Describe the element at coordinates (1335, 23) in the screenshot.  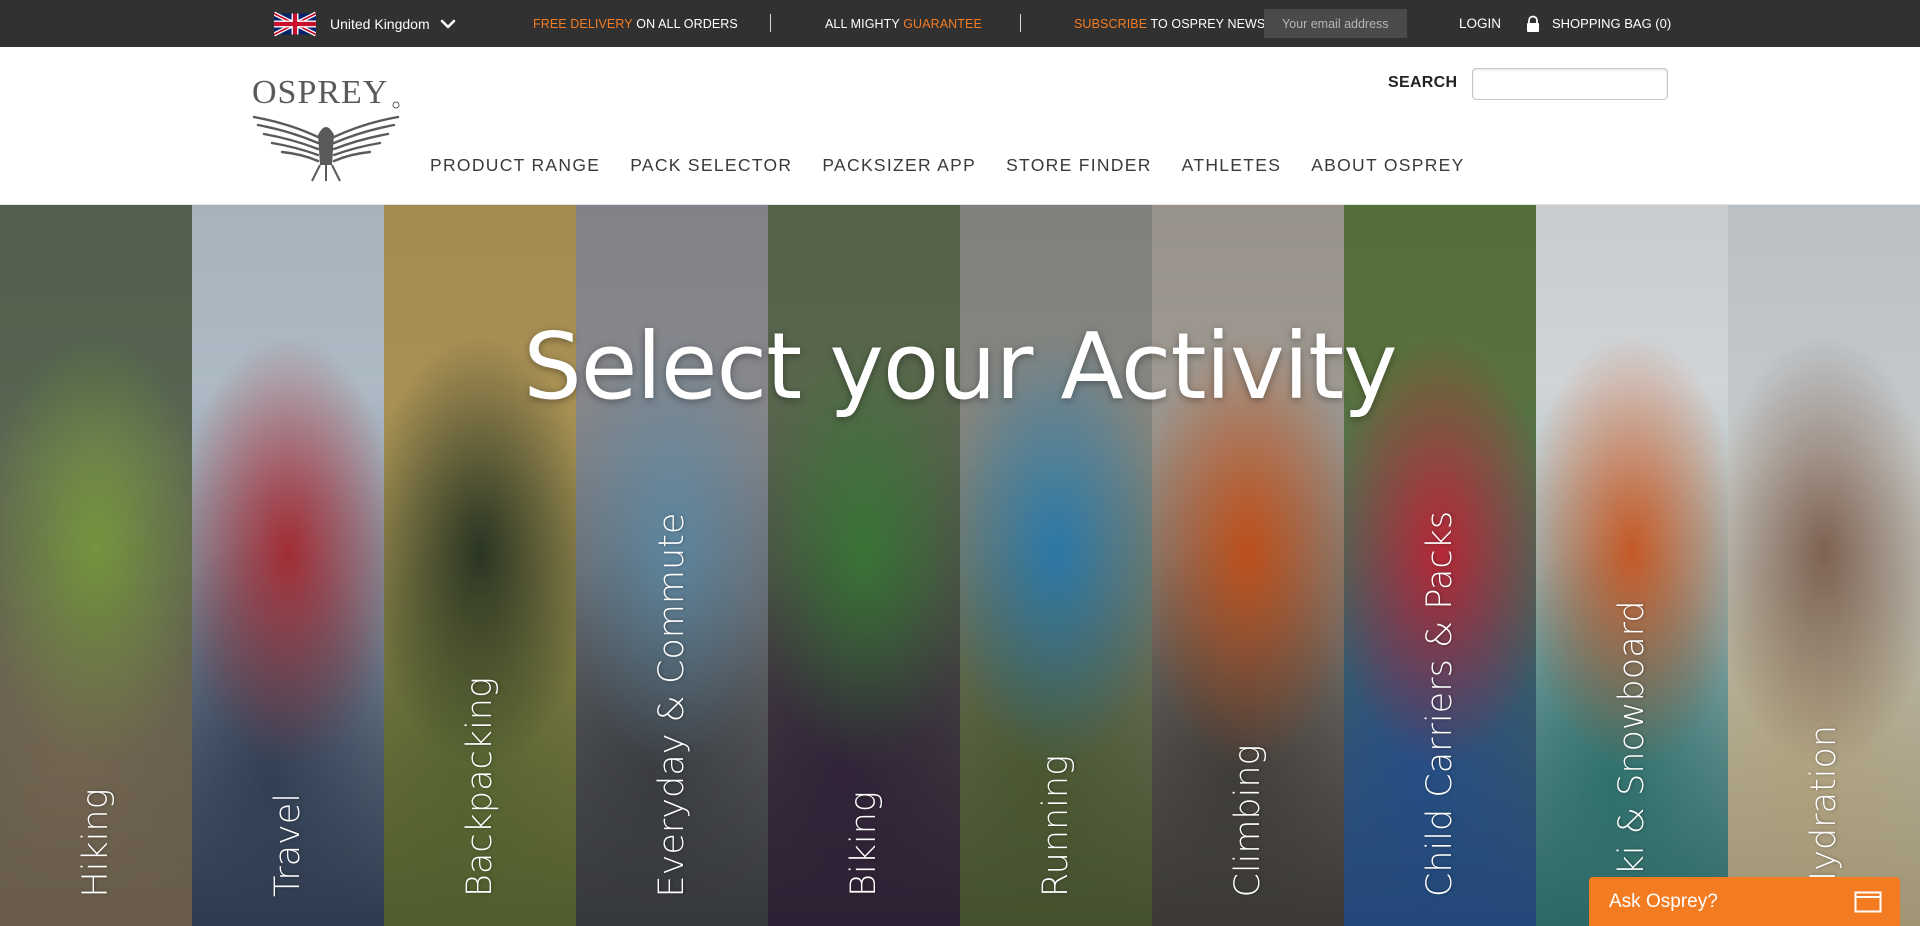
I see `newsletter-email-input` at that location.